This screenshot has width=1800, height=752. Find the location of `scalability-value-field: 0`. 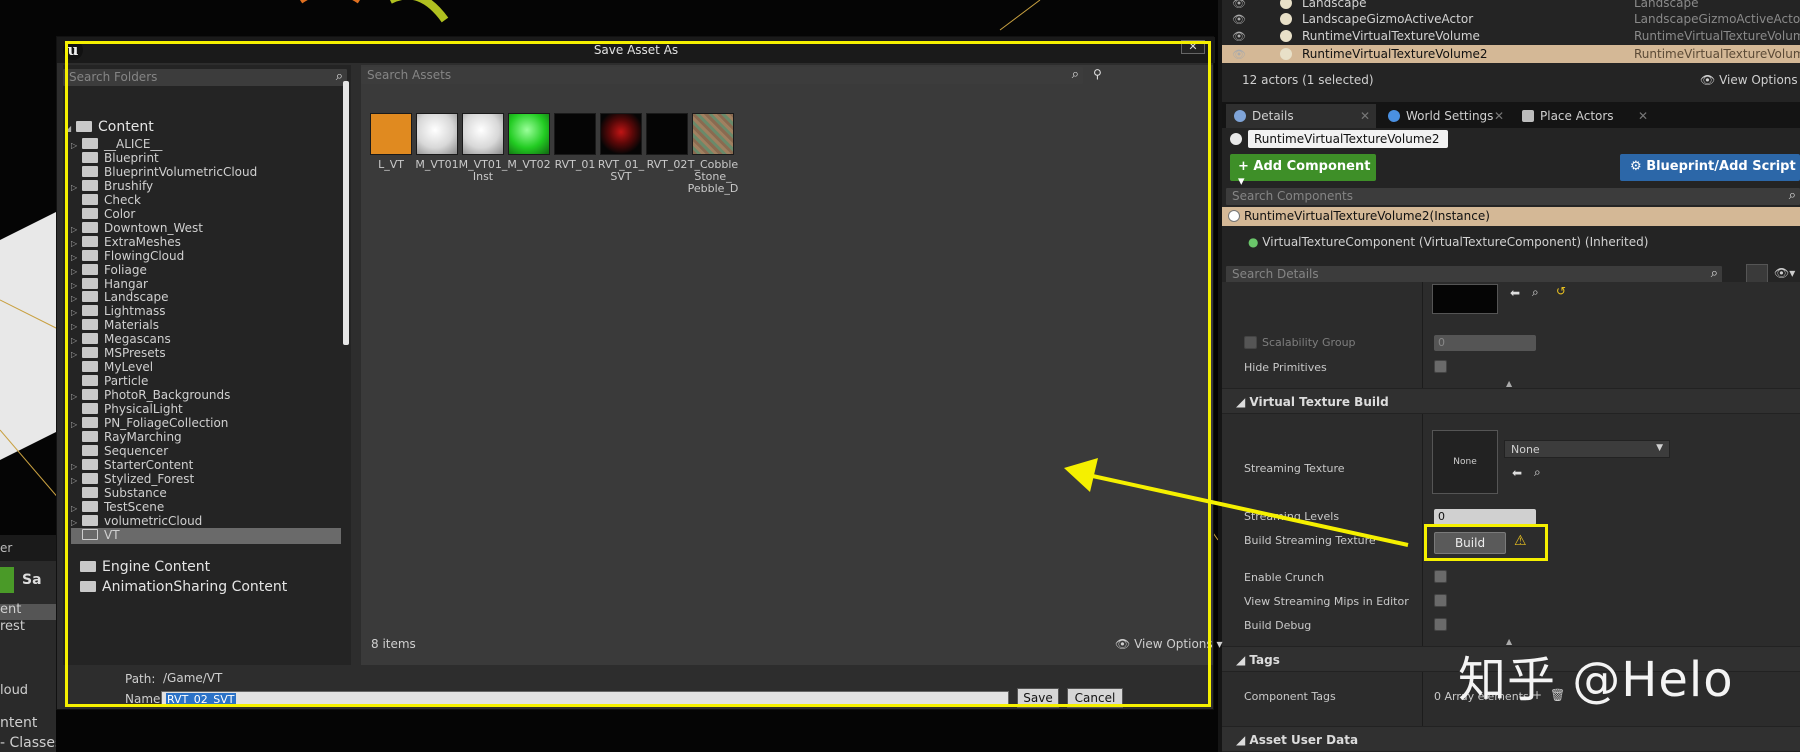

scalability-value-field: 0 is located at coordinates (1485, 343).